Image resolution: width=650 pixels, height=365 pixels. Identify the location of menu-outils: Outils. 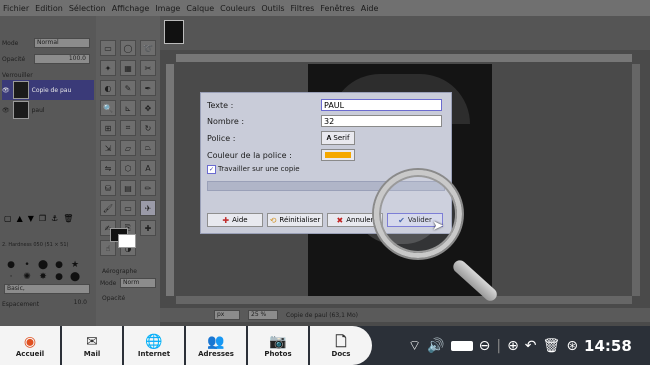
(272, 8).